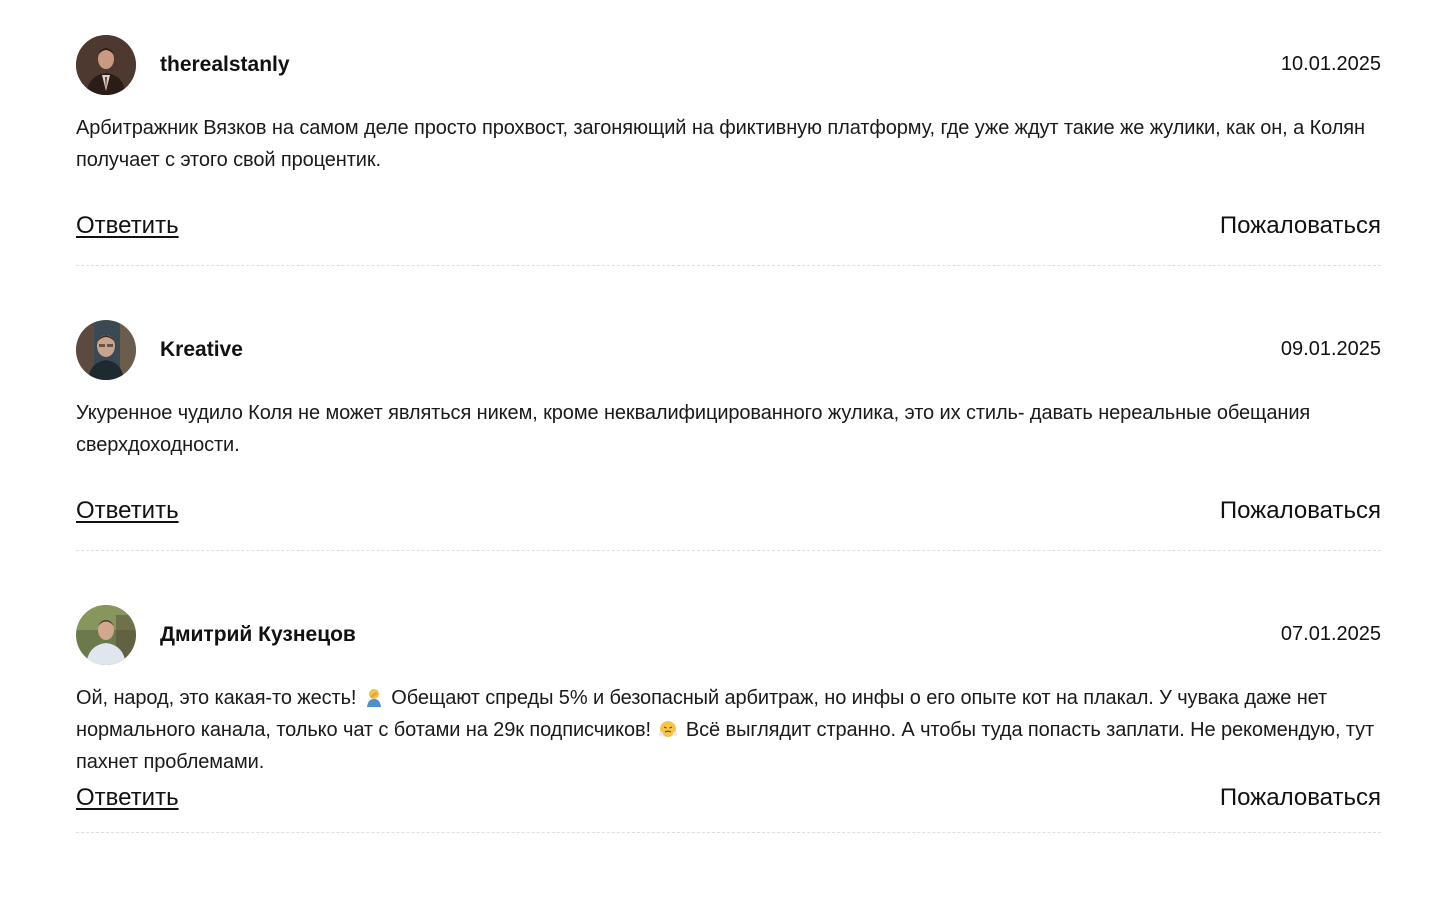 The height and width of the screenshot is (900, 1456). I want to click on face-with-steam-icon, so click(668, 727).